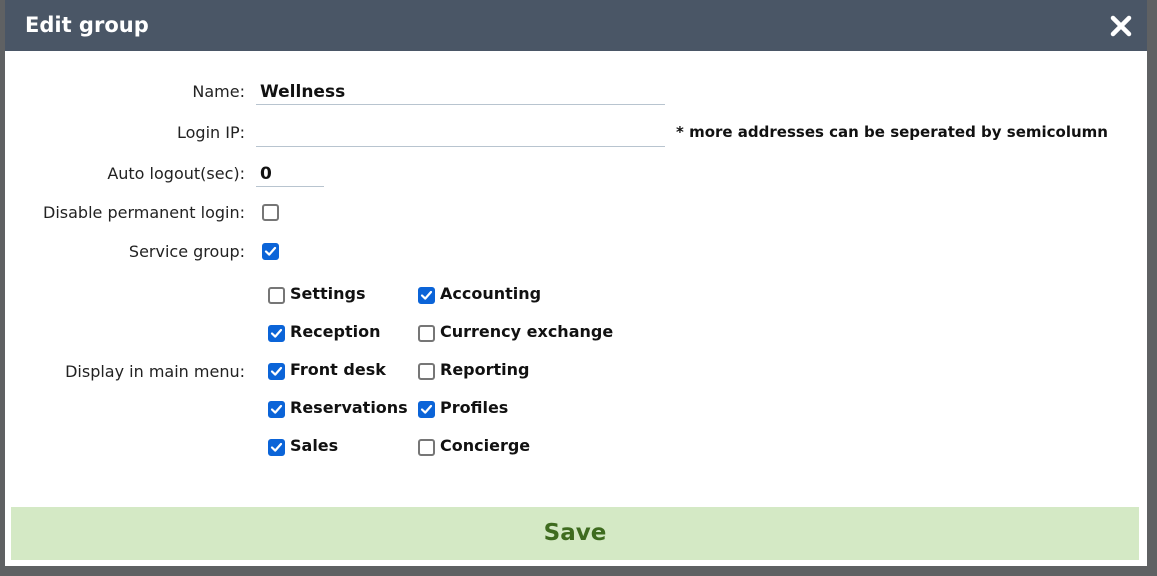  What do you see at coordinates (155, 371) in the screenshot?
I see `main-menu-label: Display in main menu:` at bounding box center [155, 371].